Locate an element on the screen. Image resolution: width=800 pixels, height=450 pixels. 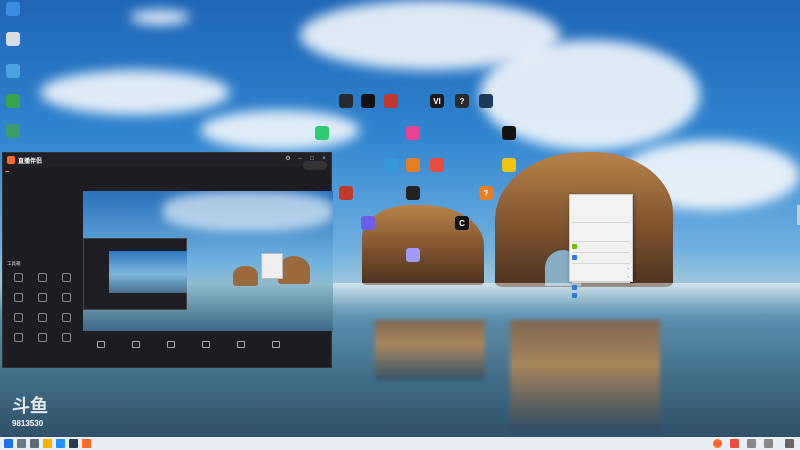
minimize-icon: – is located at coordinates (300, 159).